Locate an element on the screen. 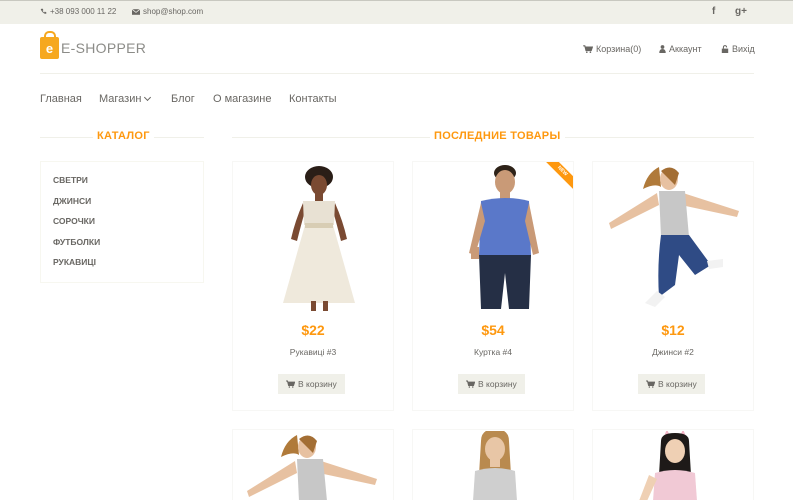  user-icon is located at coordinates (662, 49).